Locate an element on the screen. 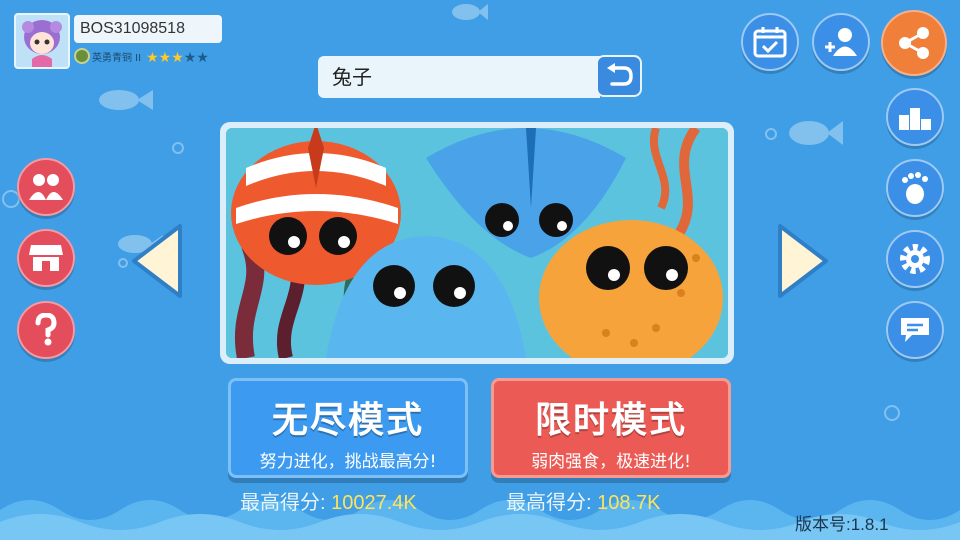 The image size is (960, 540). timed-best-score: 最高得分: 108.7K is located at coordinates (583, 500).